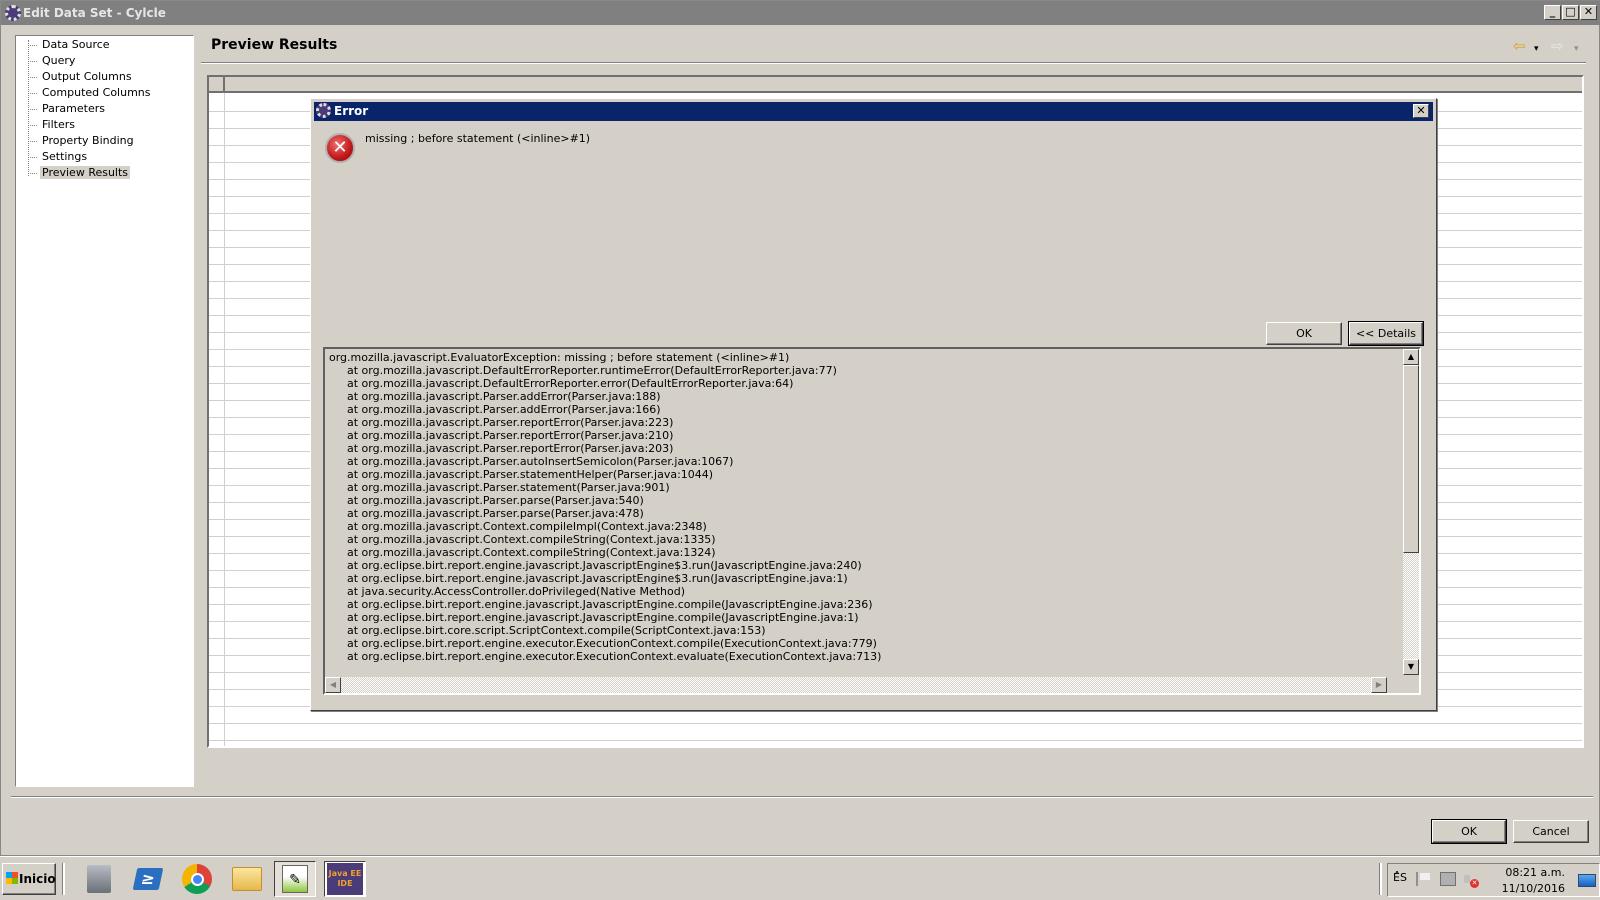 This screenshot has width=1600, height=900. Describe the element at coordinates (1552, 12) in the screenshot. I see `minimize-button: _` at that location.